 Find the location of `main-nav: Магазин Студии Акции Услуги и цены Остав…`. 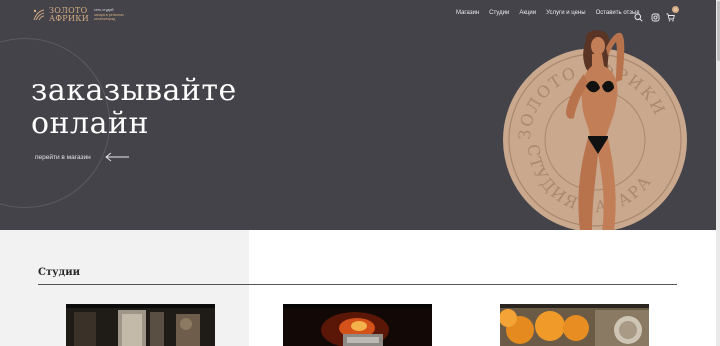

main-nav: Магазин Студии Акции Услуги и цены Остав… is located at coordinates (548, 13).